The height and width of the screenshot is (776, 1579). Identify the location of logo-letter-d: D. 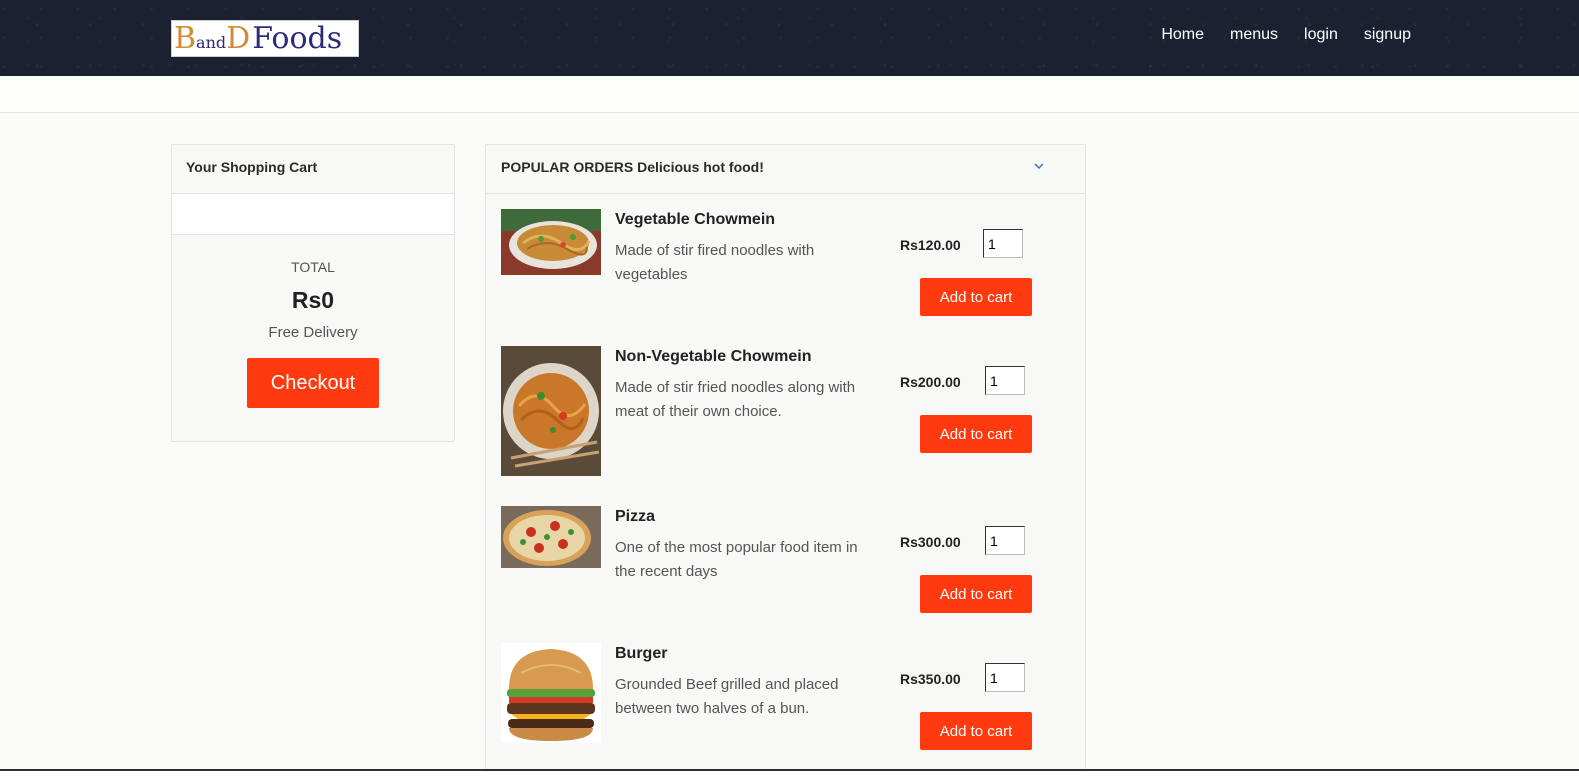
(238, 38).